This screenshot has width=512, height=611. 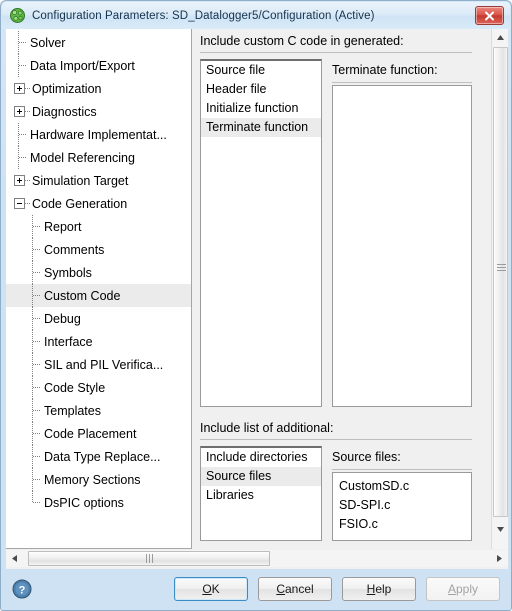 I want to click on additional-item-include-directories: Include directories, so click(x=261, y=457).